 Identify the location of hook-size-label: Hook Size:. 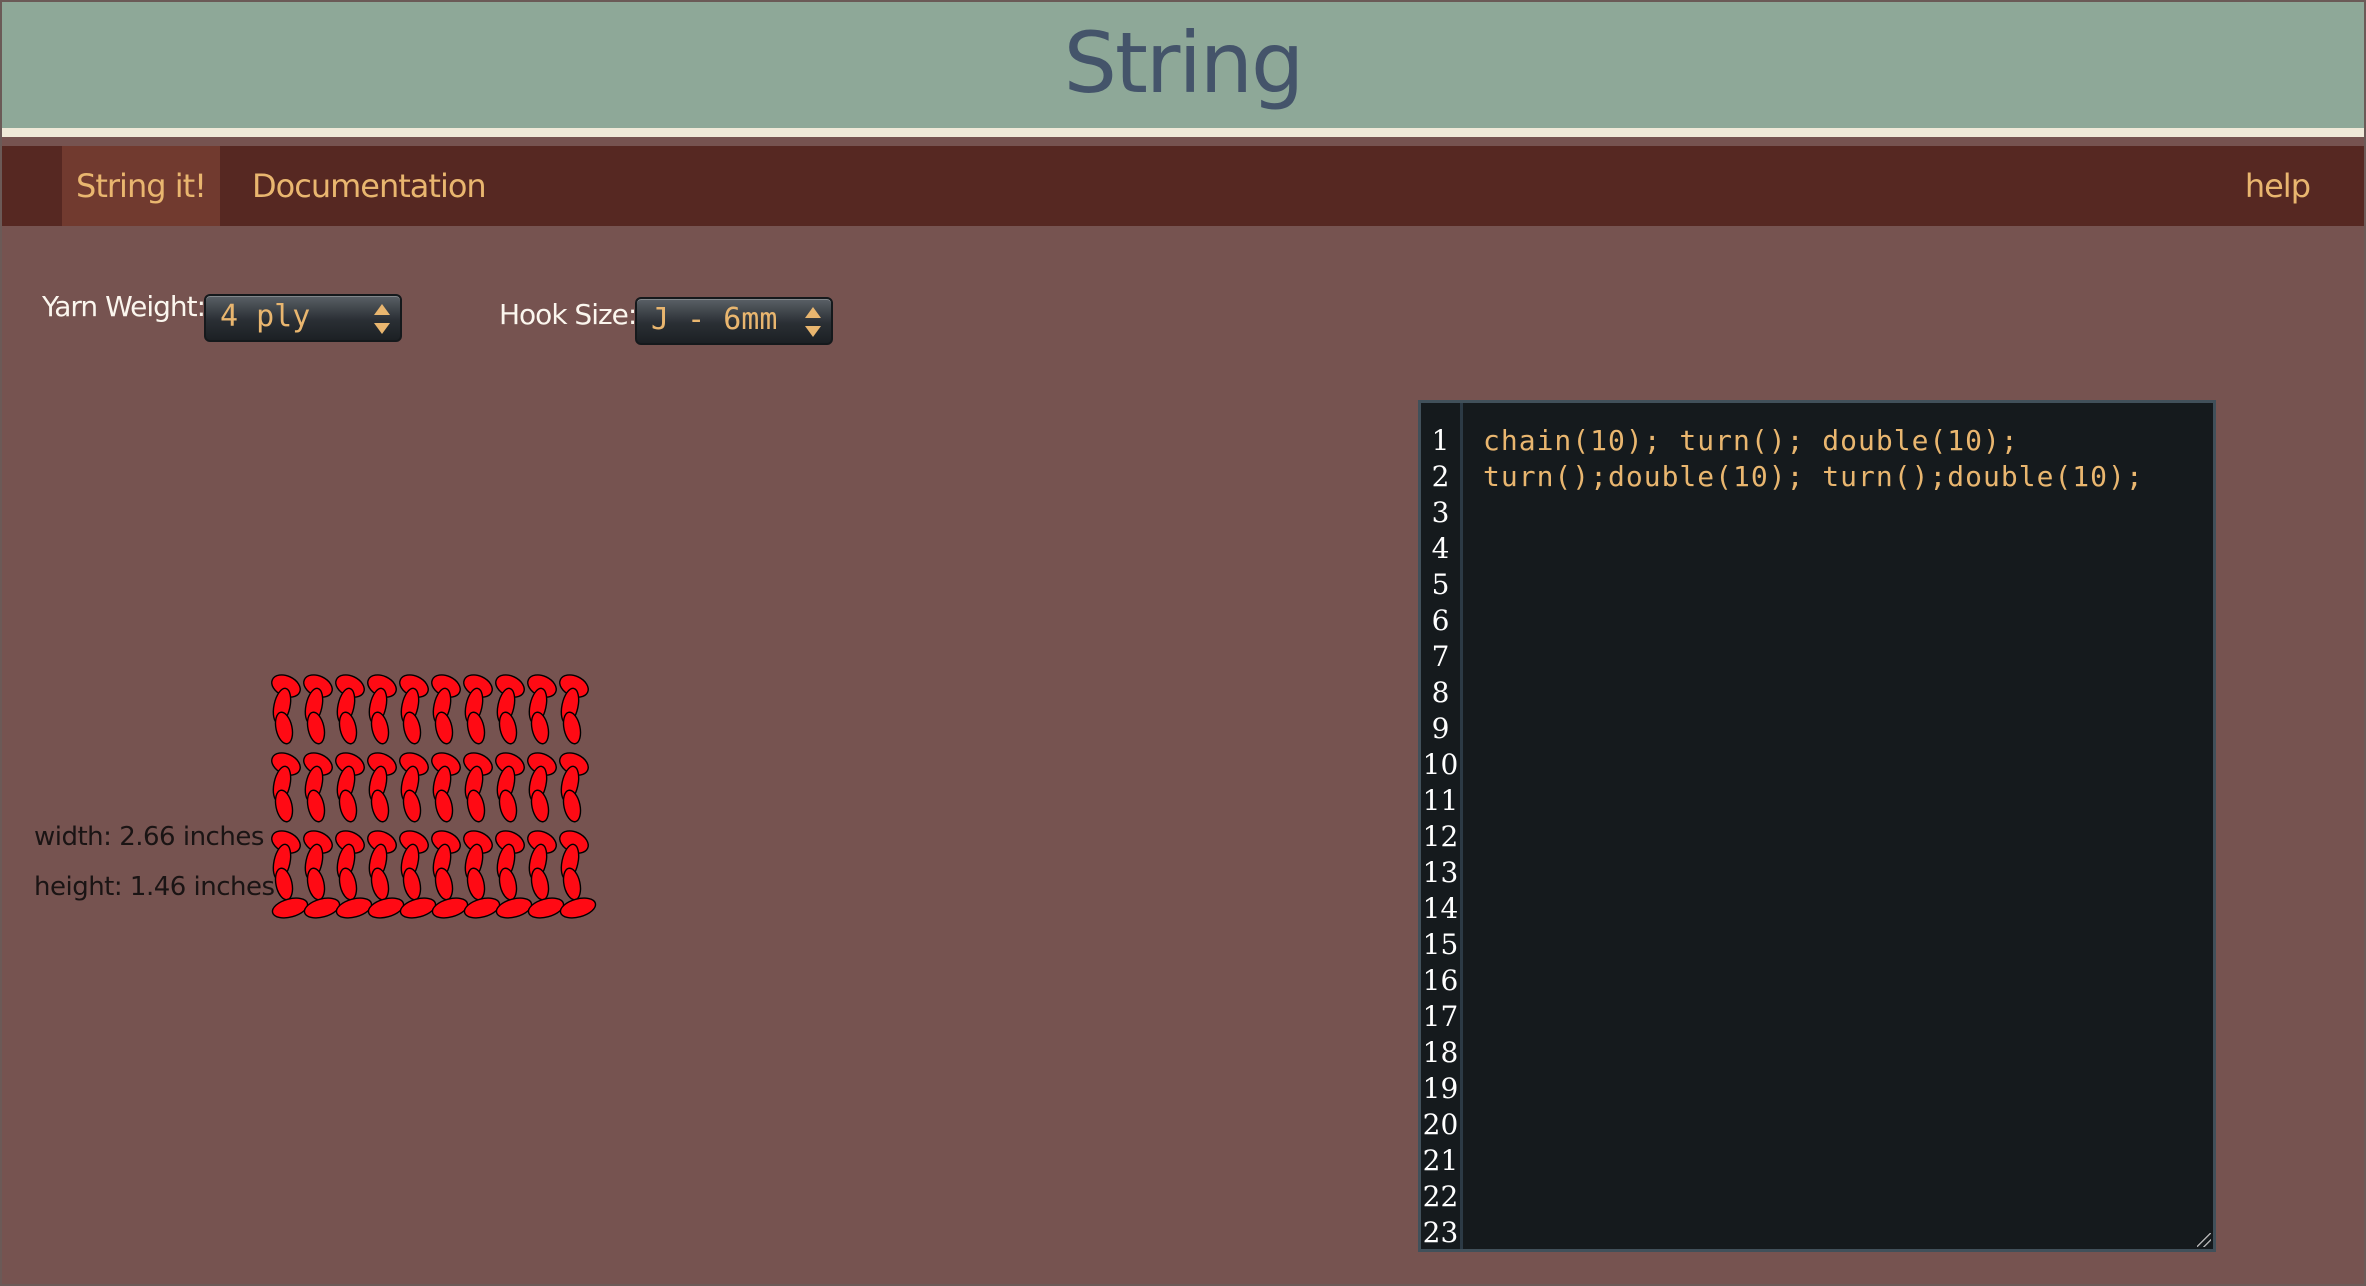
(568, 314).